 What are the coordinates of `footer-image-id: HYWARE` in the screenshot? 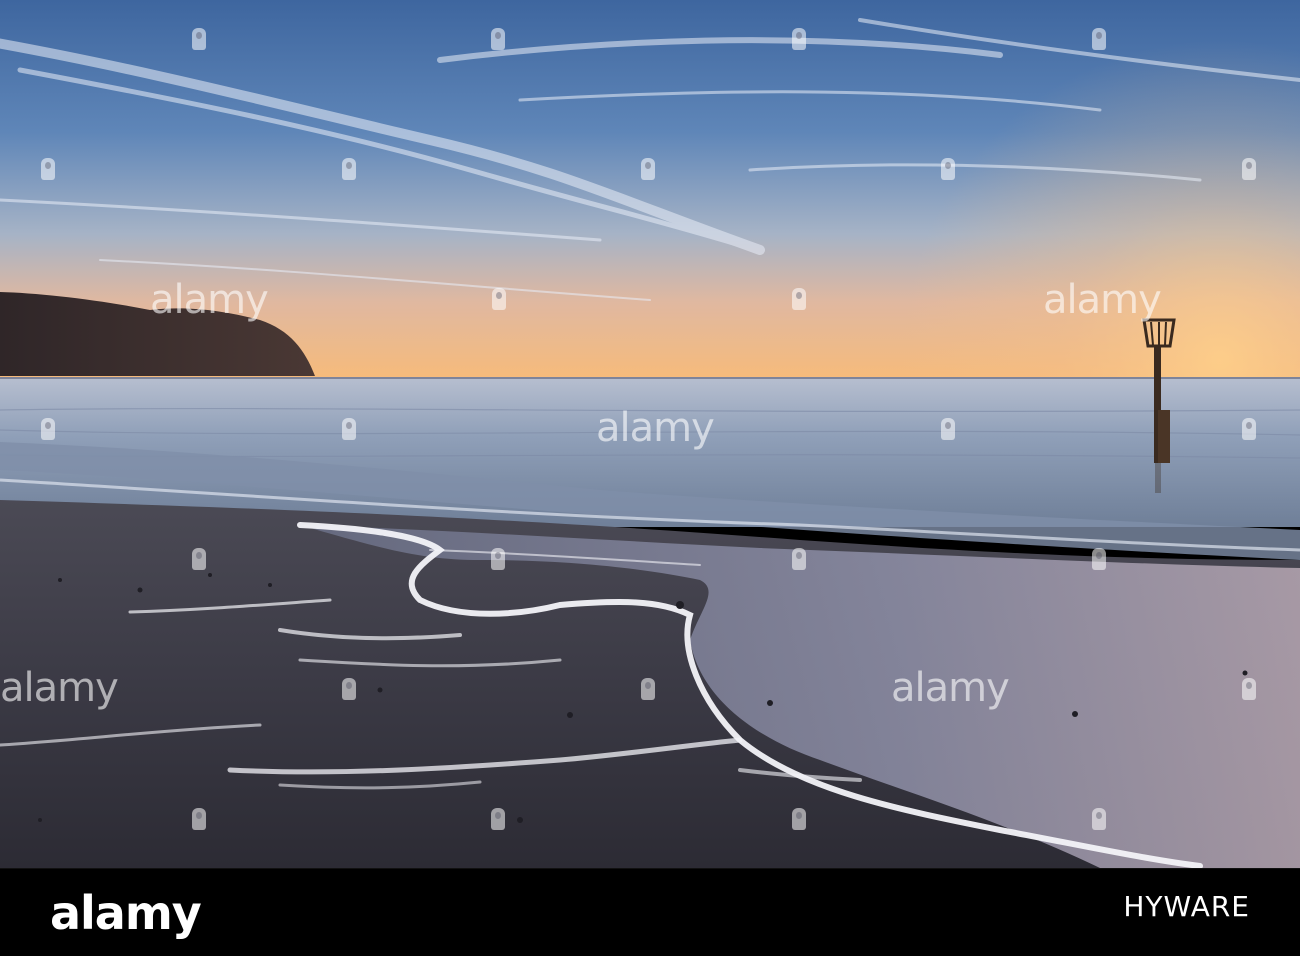 It's located at (1186, 906).